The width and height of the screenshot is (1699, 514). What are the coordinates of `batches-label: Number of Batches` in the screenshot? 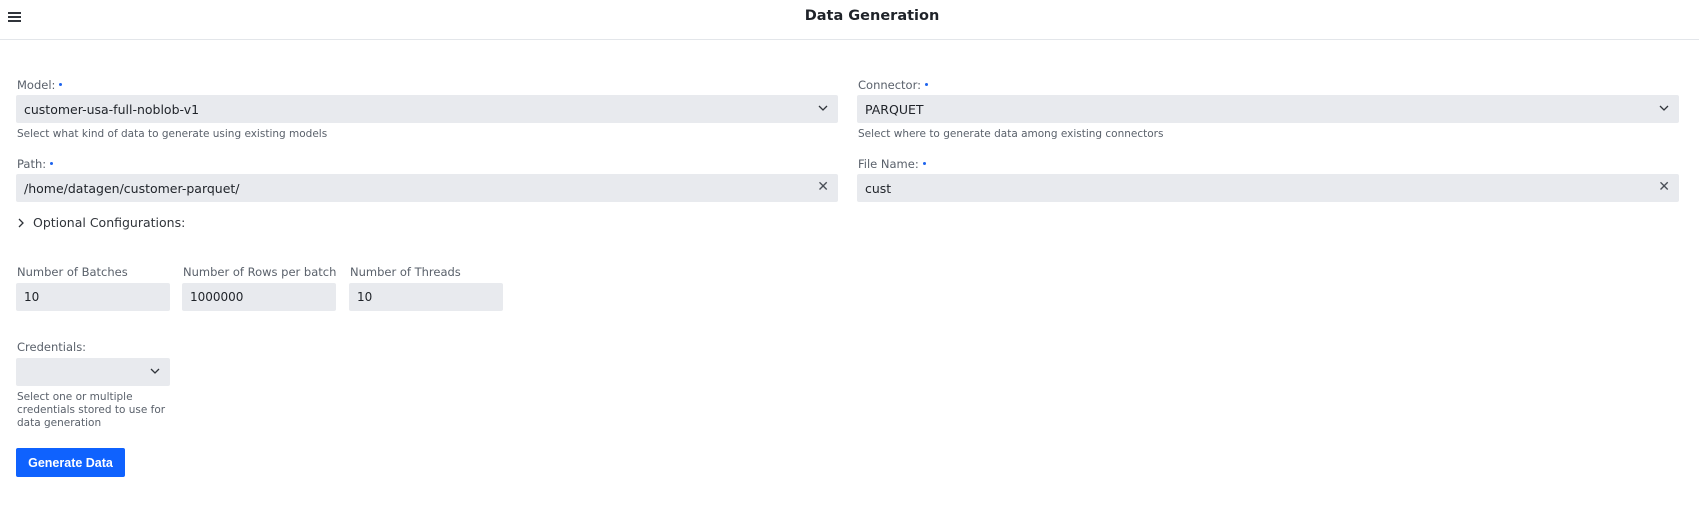 It's located at (72, 272).